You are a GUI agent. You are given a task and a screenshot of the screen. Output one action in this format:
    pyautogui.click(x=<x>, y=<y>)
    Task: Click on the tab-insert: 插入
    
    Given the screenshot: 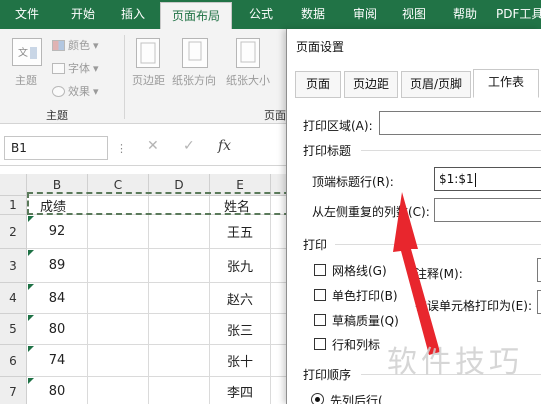 What is the action you would take?
    pyautogui.click(x=133, y=14)
    